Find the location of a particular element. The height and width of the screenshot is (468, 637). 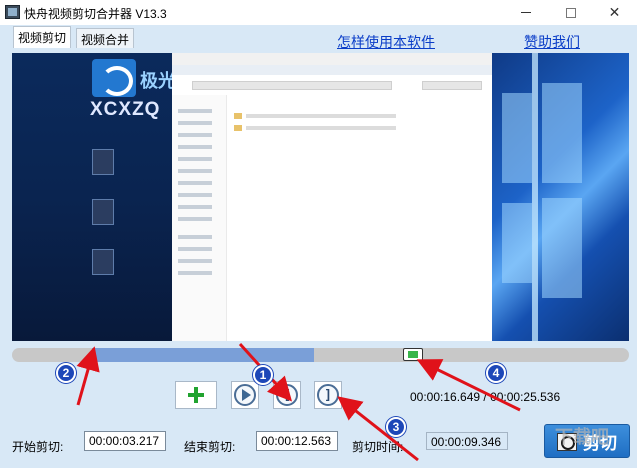

maximize-icon is located at coordinates (570, 12).